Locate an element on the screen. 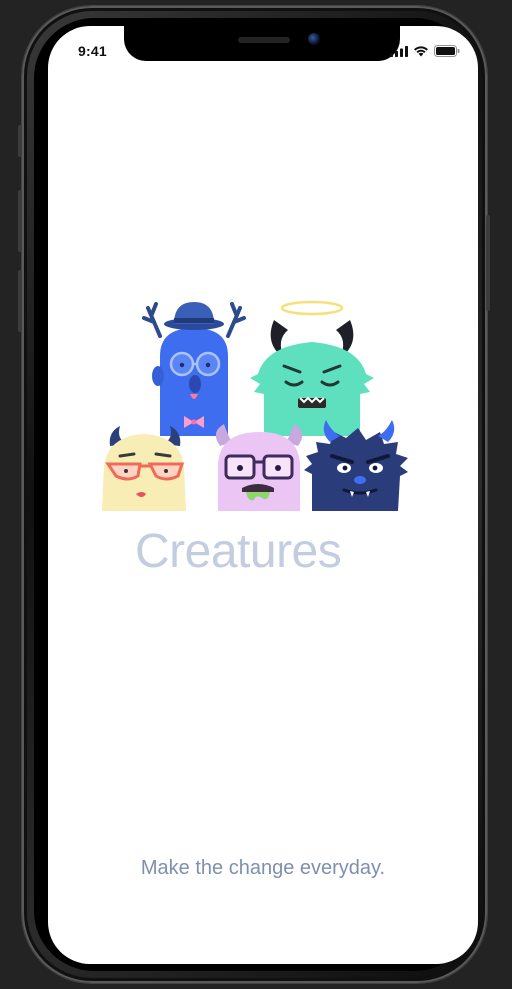 The image size is (512, 989). creatures-illustration is located at coordinates (255, 405).